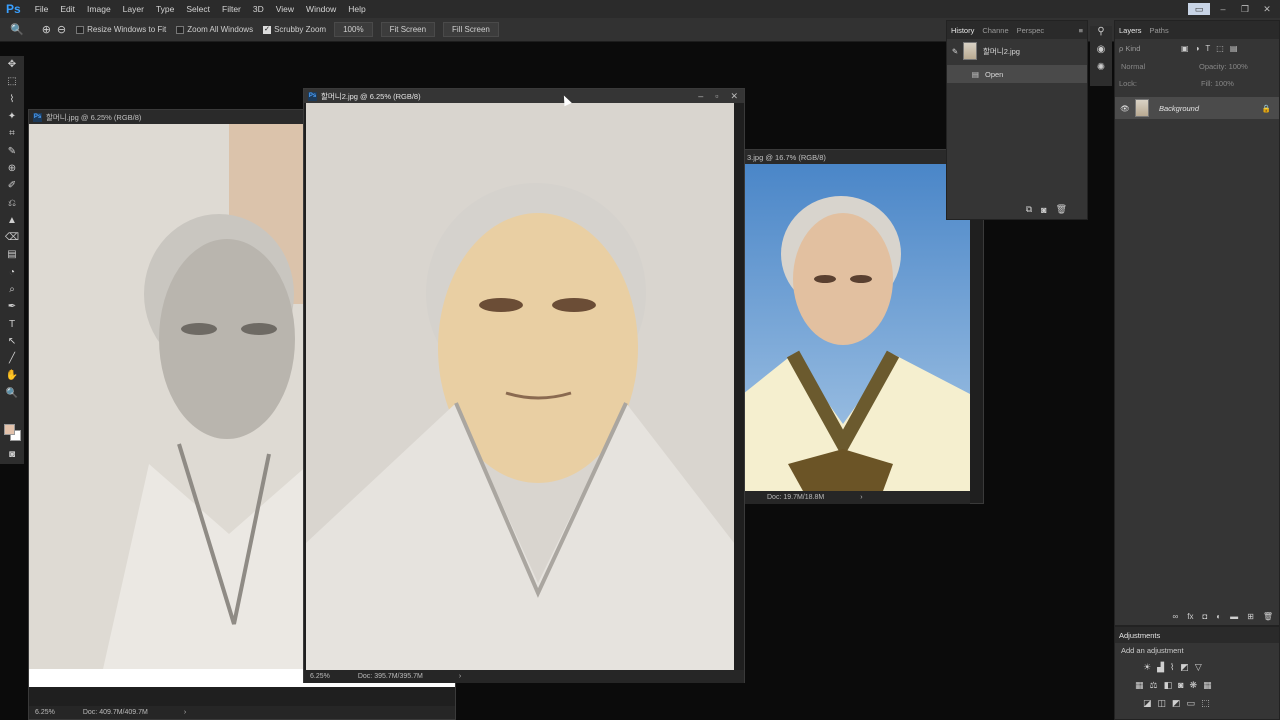 The height and width of the screenshot is (720, 1280). Describe the element at coordinates (1147, 703) in the screenshot. I see `invert-icon: ◪` at that location.